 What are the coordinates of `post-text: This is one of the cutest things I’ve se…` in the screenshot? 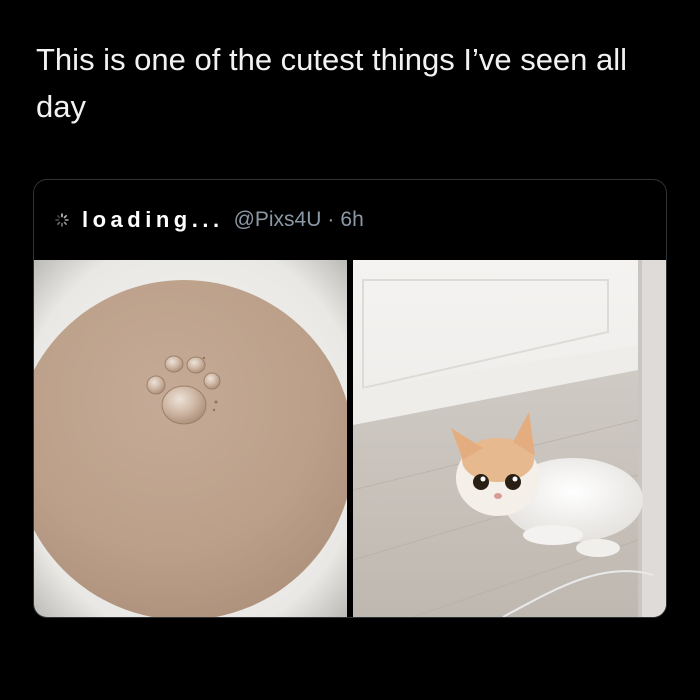 It's located at (332, 83).